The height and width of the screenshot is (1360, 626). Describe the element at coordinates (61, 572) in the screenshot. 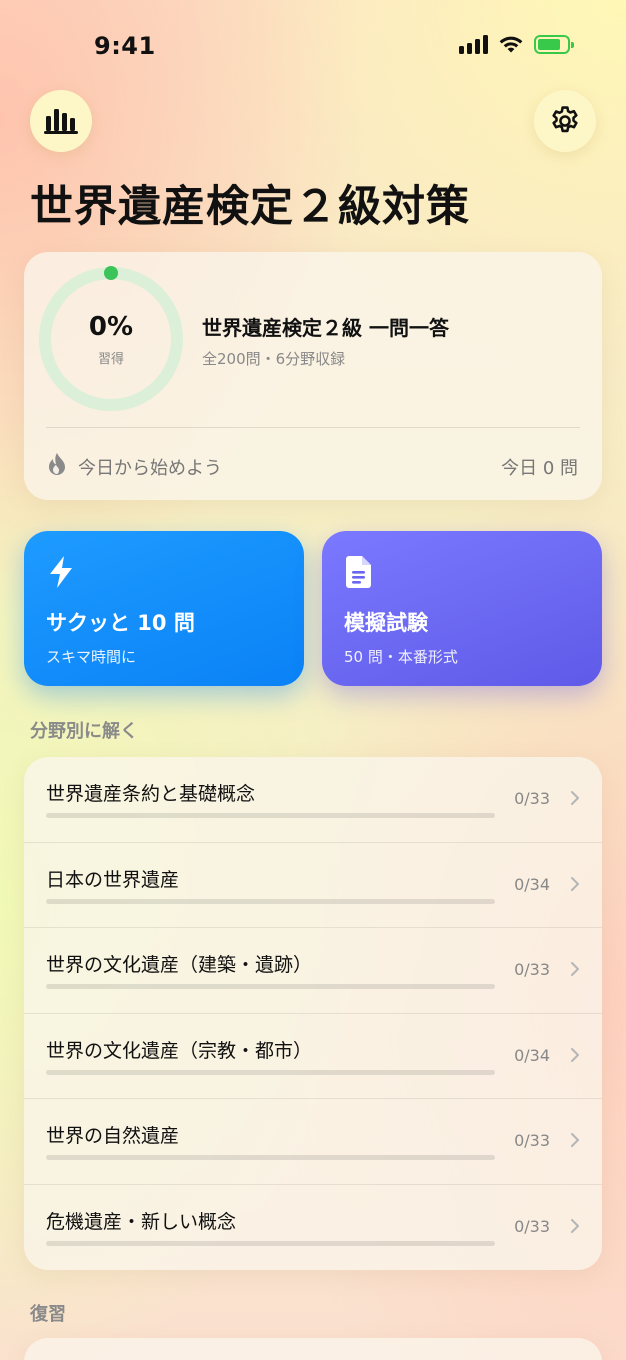

I see `bolt-icon` at that location.